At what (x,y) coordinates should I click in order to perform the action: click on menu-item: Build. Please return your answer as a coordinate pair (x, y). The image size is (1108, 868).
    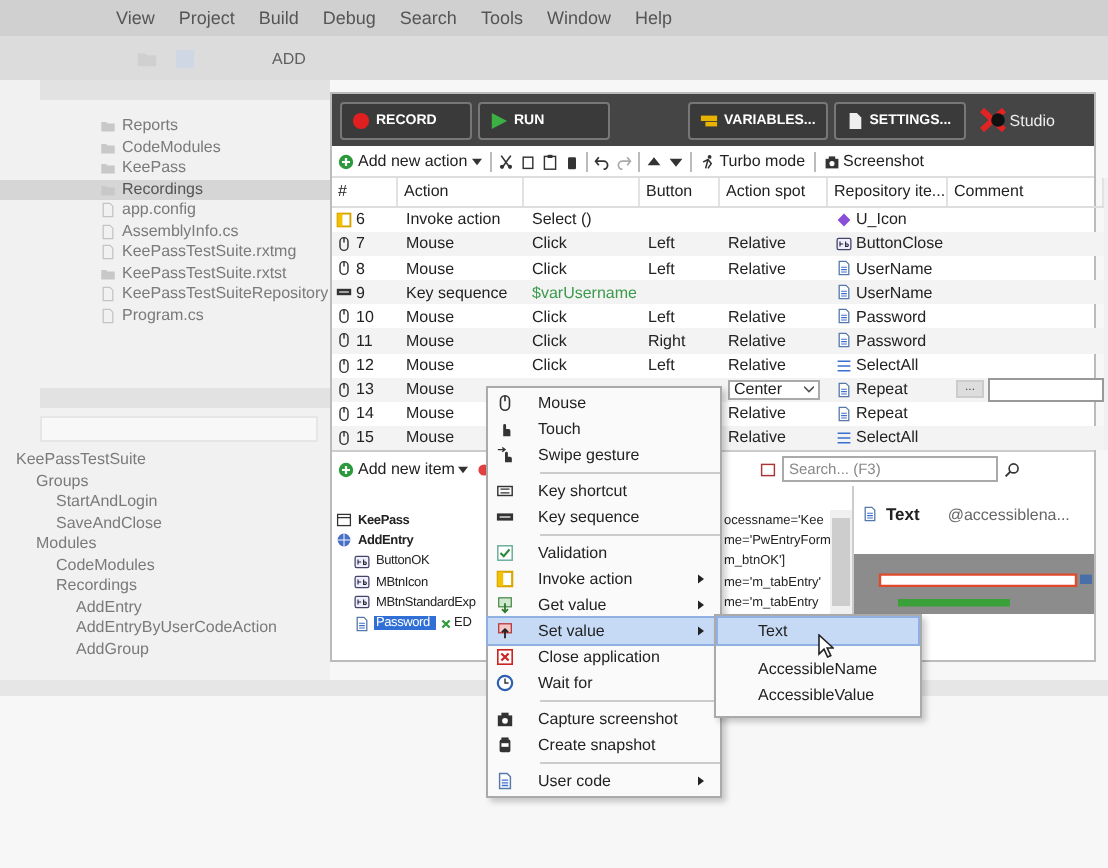
    Looking at the image, I should click on (278, 18).